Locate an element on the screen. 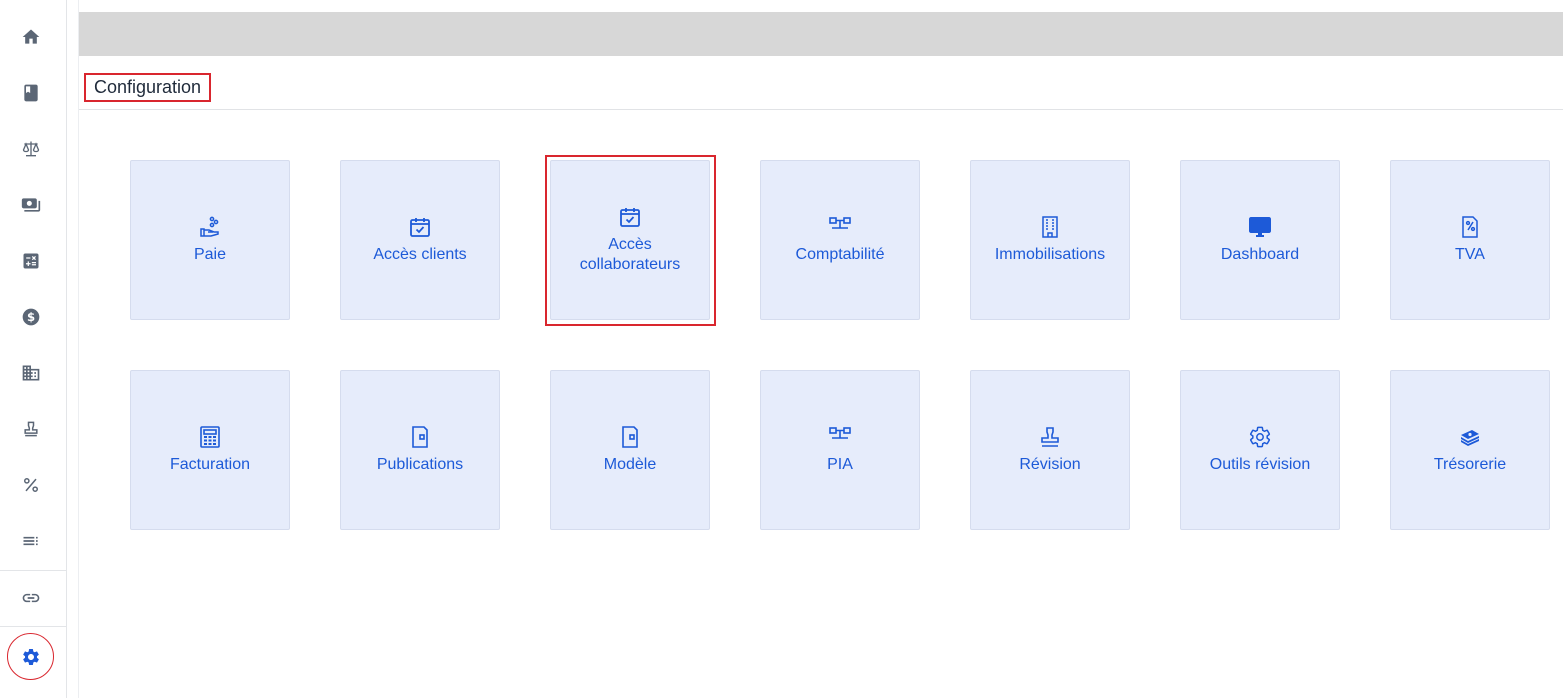 The width and height of the screenshot is (1563, 698). list-icon is located at coordinates (30, 541).